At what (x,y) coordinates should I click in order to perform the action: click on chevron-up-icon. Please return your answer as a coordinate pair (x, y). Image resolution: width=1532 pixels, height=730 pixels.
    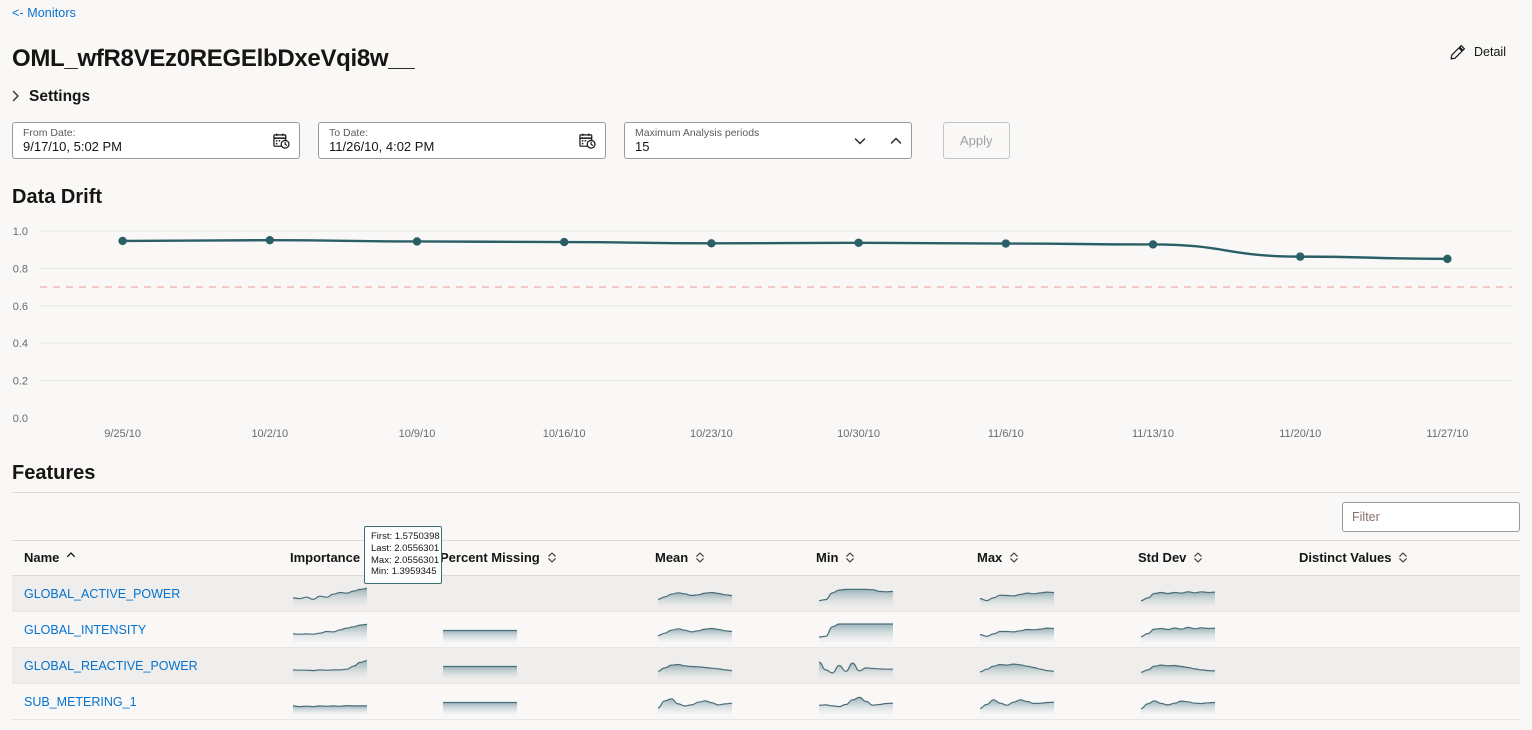
    Looking at the image, I should click on (896, 141).